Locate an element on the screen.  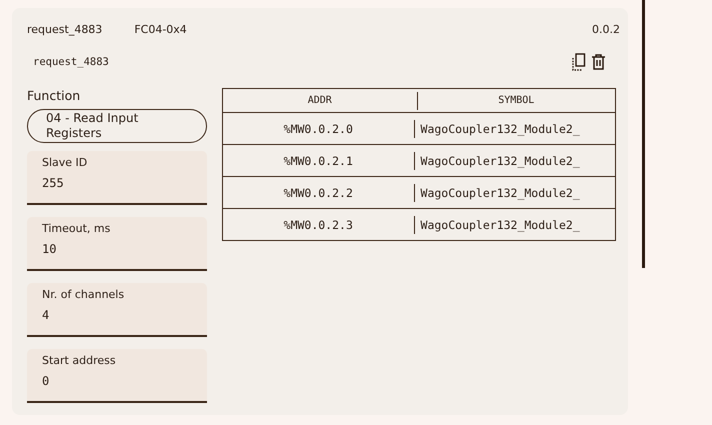
version-text: 0.0.2 is located at coordinates (606, 29).